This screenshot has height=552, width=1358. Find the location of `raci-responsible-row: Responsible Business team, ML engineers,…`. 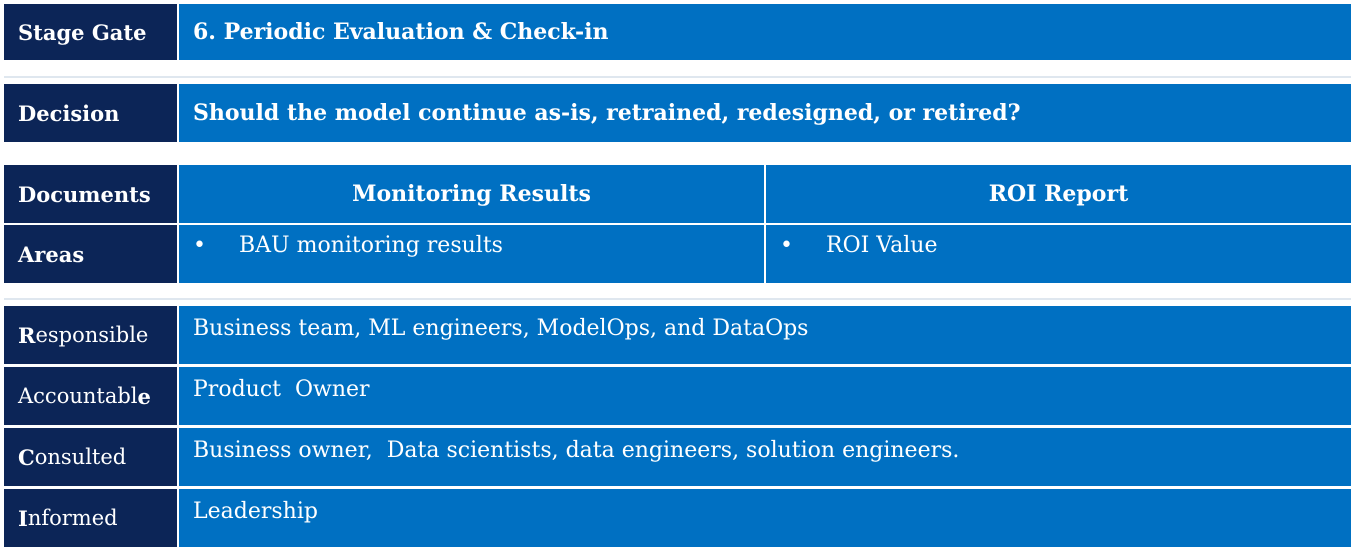

raci-responsible-row: Responsible Business team, ML engineers,… is located at coordinates (677, 335).